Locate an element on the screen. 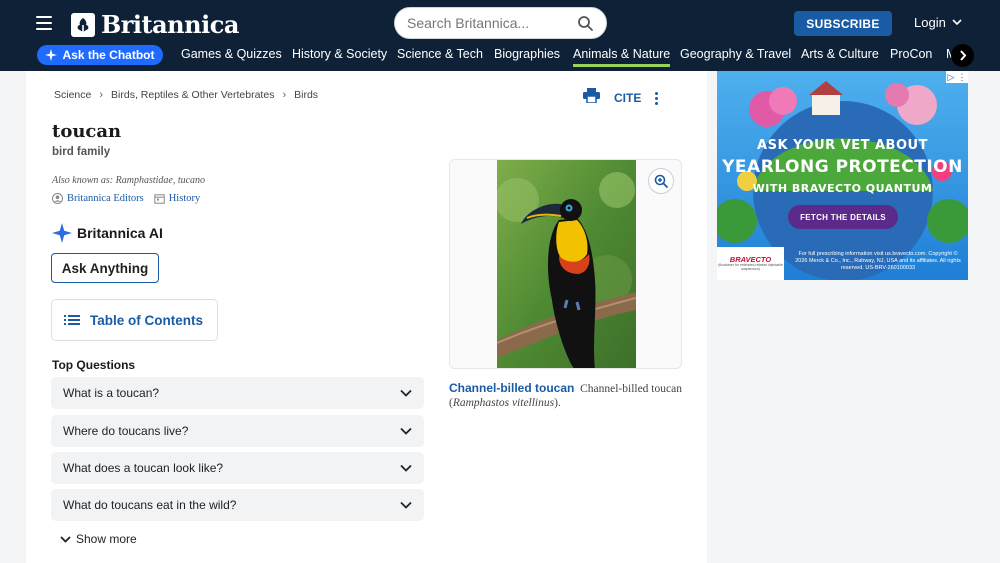  editors-label: Britannica Editors is located at coordinates (105, 198).